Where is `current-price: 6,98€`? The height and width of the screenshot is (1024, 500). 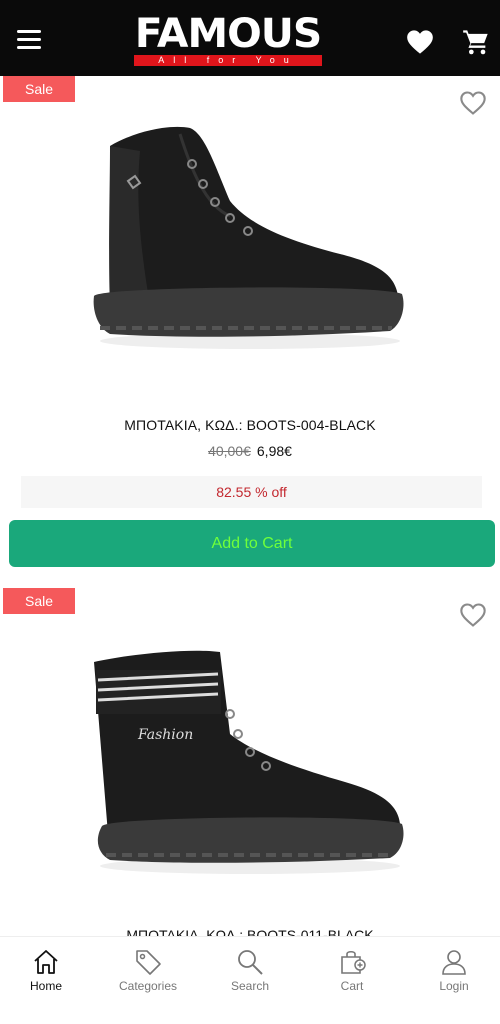
current-price: 6,98€ is located at coordinates (274, 451).